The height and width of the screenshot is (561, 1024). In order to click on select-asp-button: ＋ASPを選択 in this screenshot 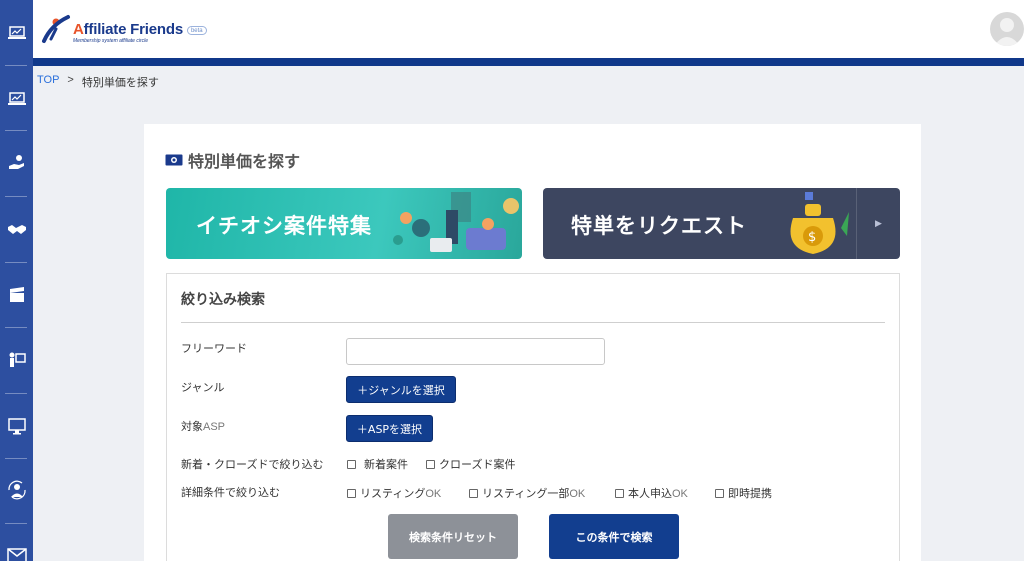, I will do `click(389, 428)`.